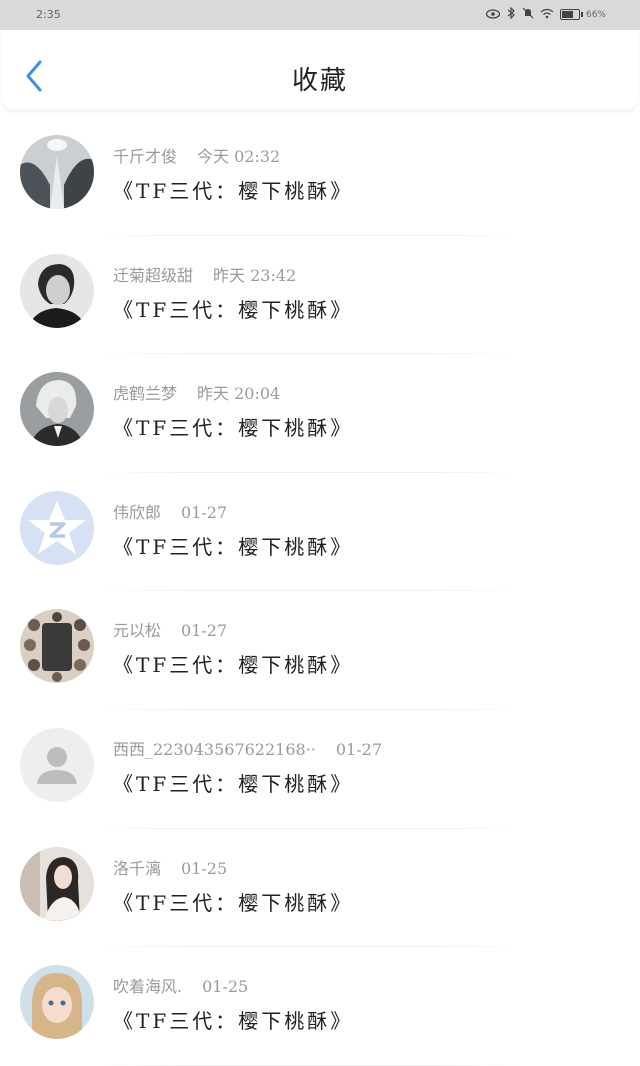 The image size is (640, 1066). What do you see at coordinates (145, 156) in the screenshot?
I see `user-name: 千斤才俊` at bounding box center [145, 156].